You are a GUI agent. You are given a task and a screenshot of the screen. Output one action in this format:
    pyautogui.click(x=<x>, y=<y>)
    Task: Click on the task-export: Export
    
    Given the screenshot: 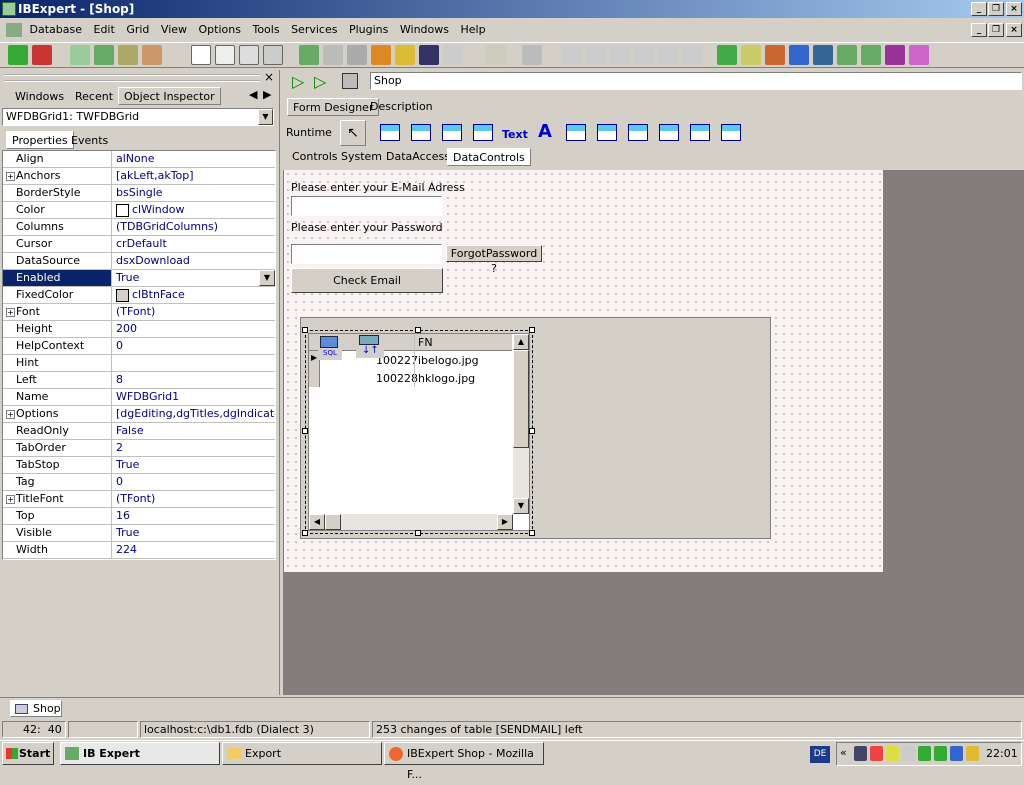 What is the action you would take?
    pyautogui.click(x=302, y=753)
    